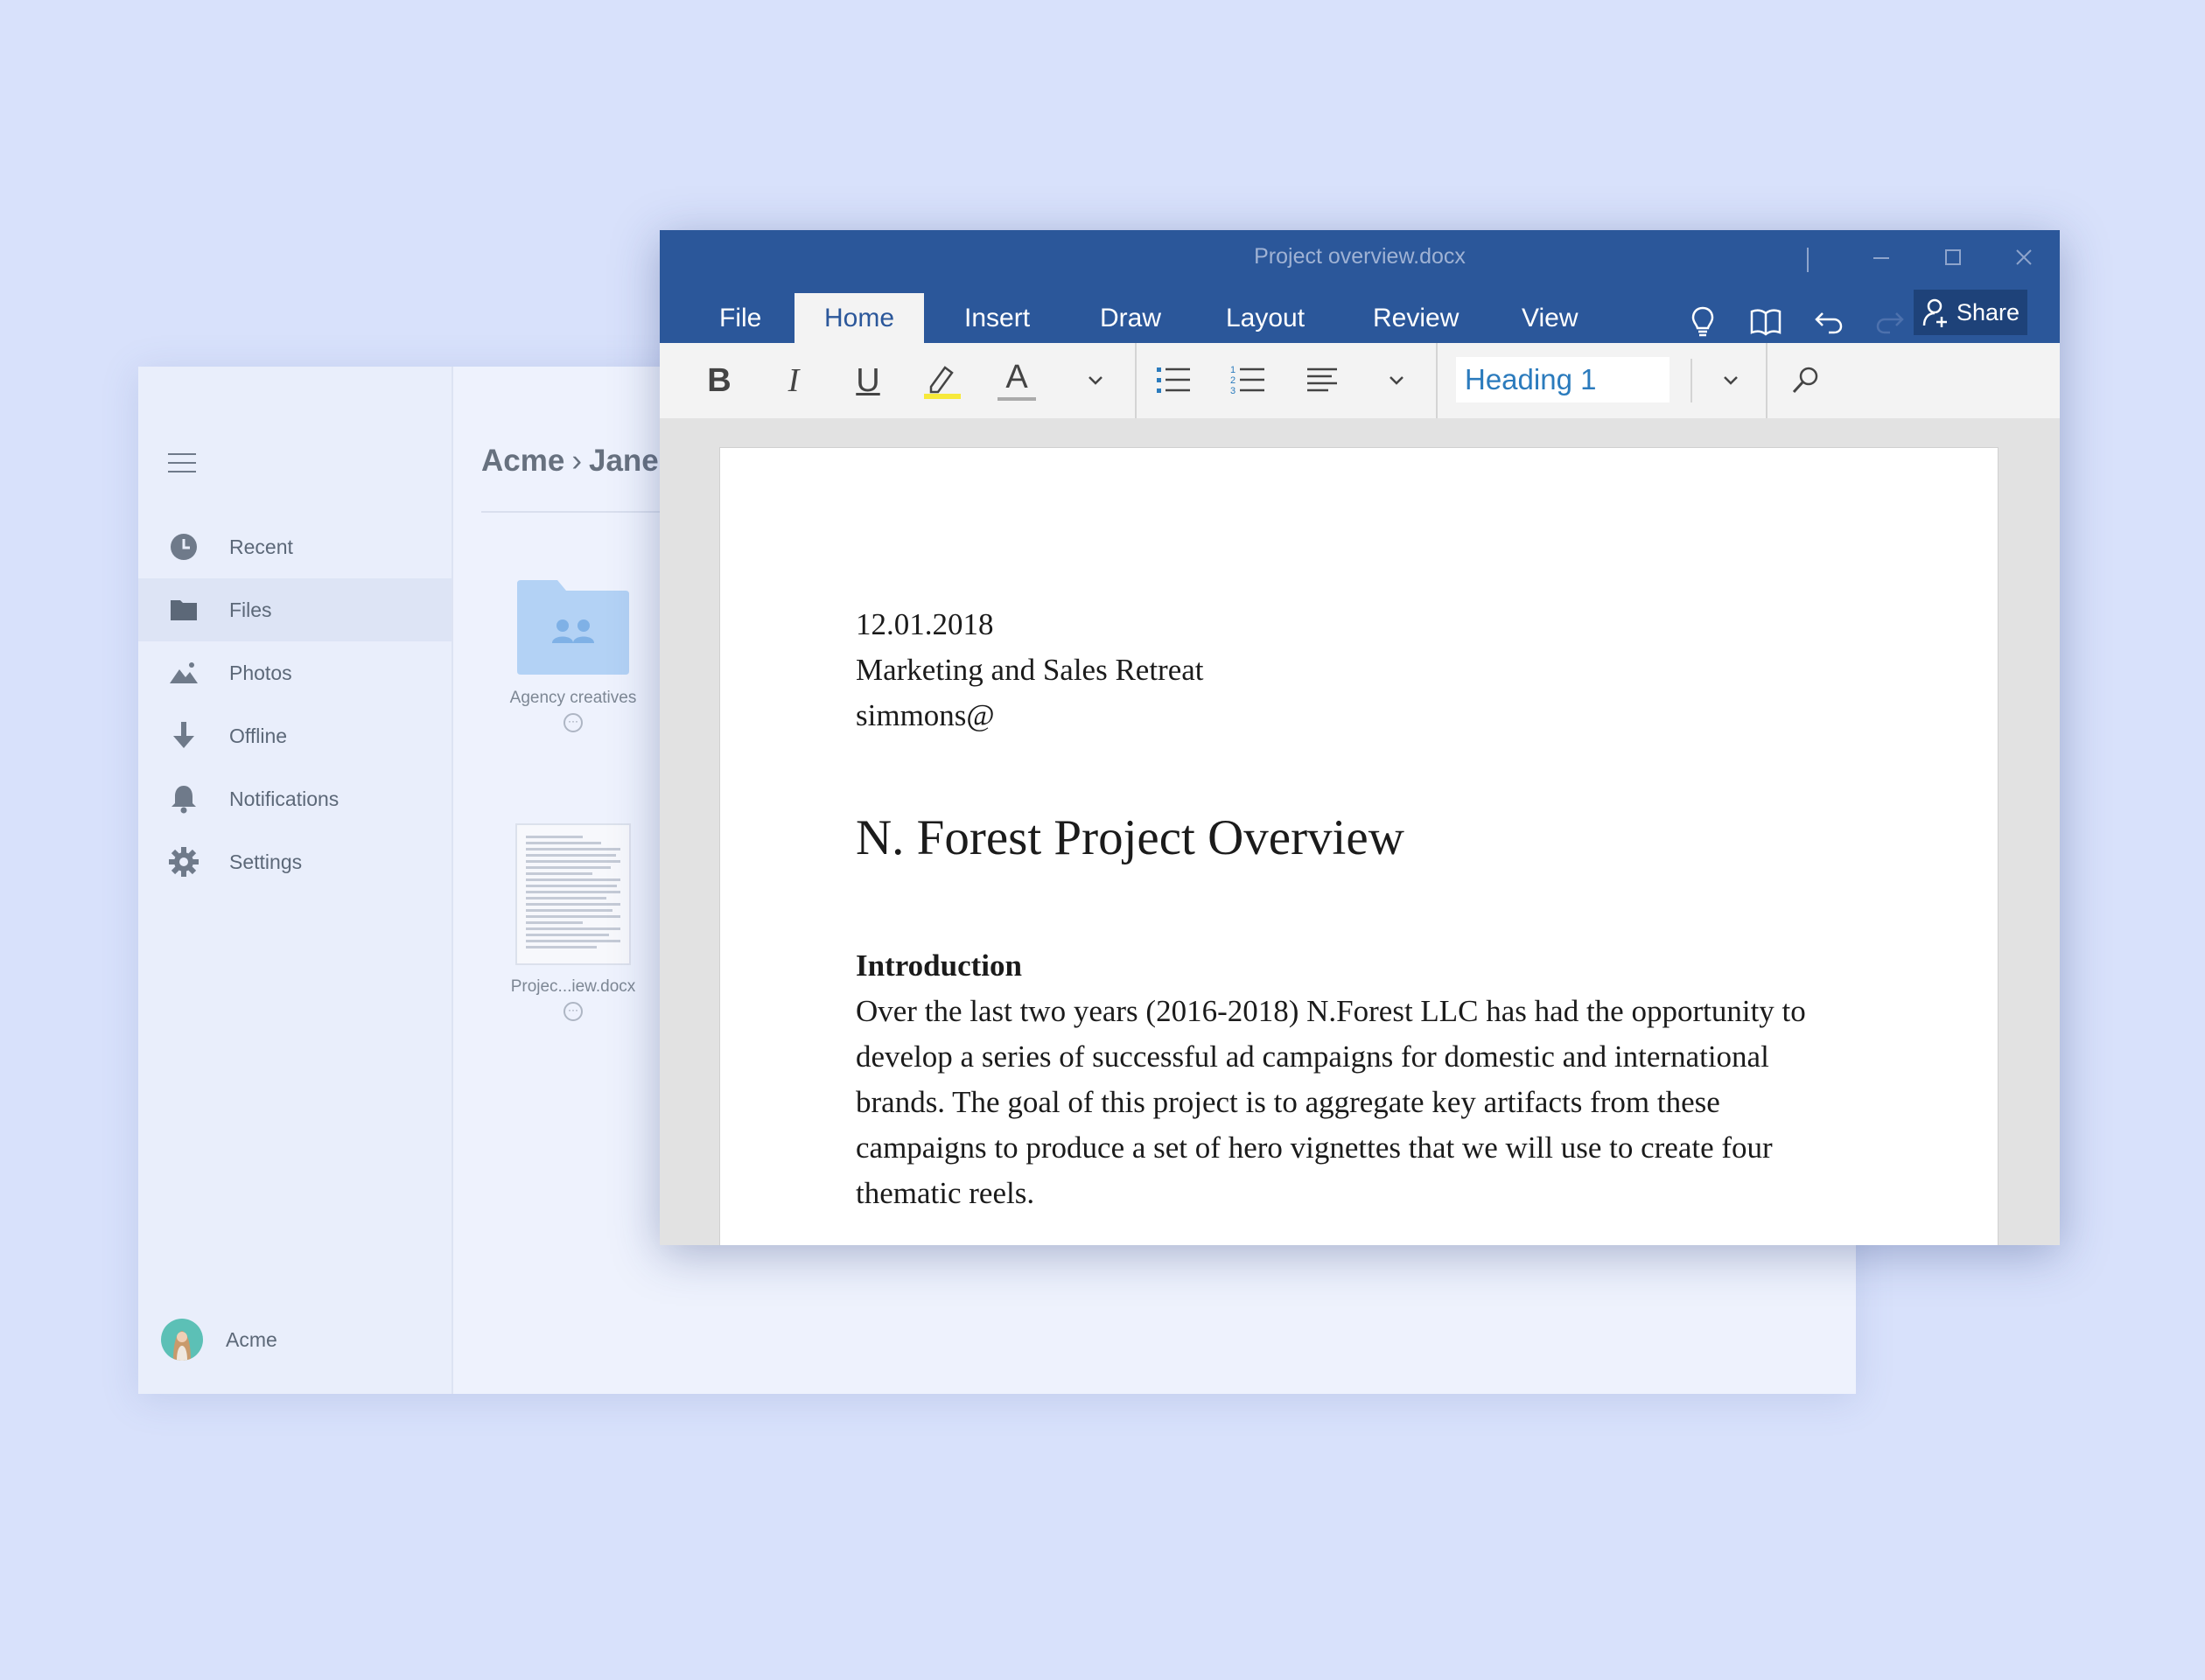 This screenshot has width=2205, height=1680. Describe the element at coordinates (1130, 318) in the screenshot. I see `tab-draw: Draw` at that location.